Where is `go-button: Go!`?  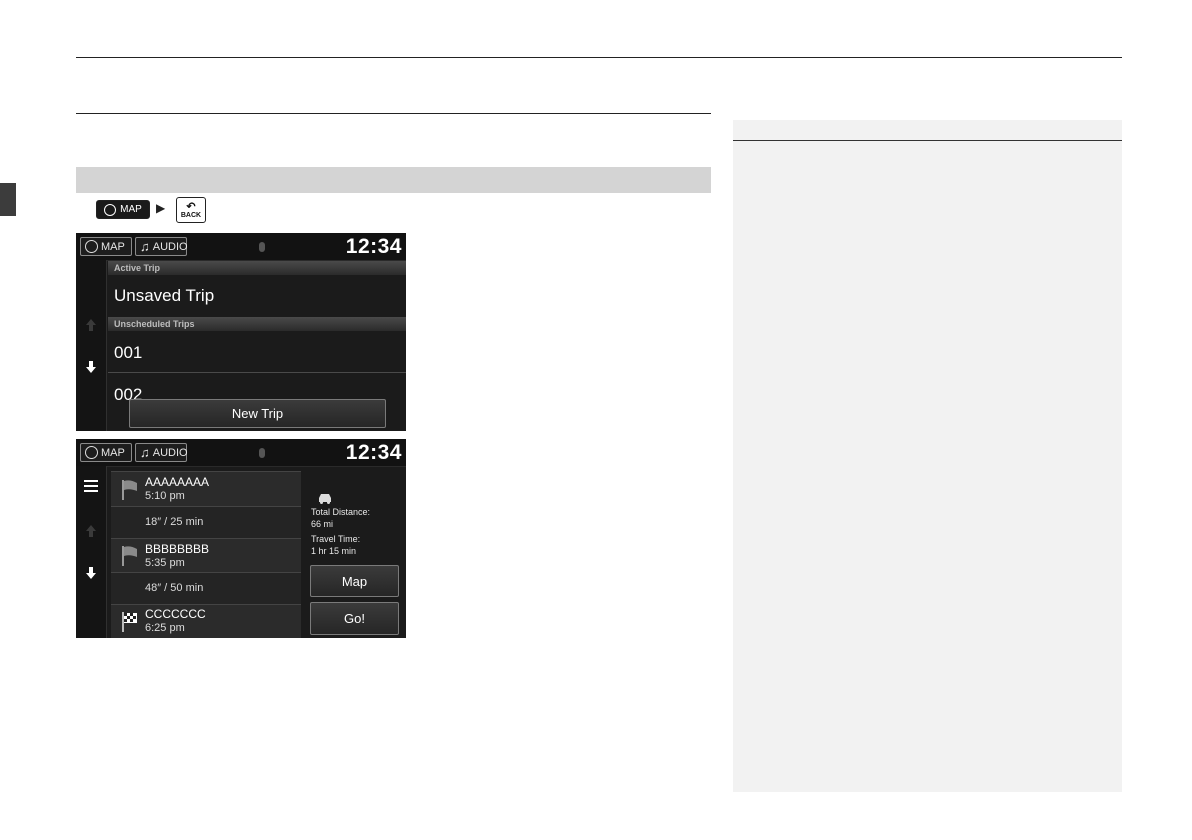
go-button: Go! is located at coordinates (354, 618).